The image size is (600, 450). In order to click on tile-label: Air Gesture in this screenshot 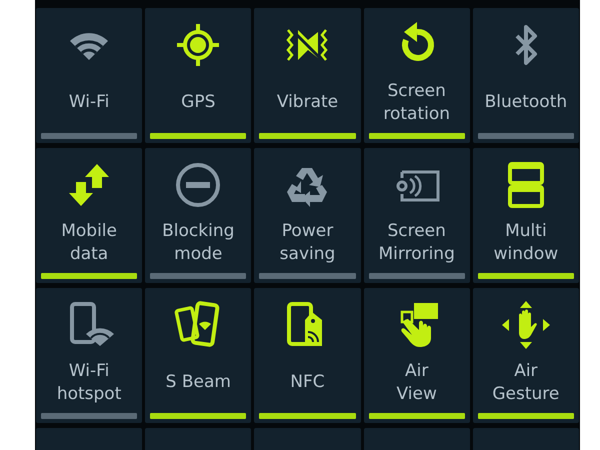, I will do `click(526, 383)`.